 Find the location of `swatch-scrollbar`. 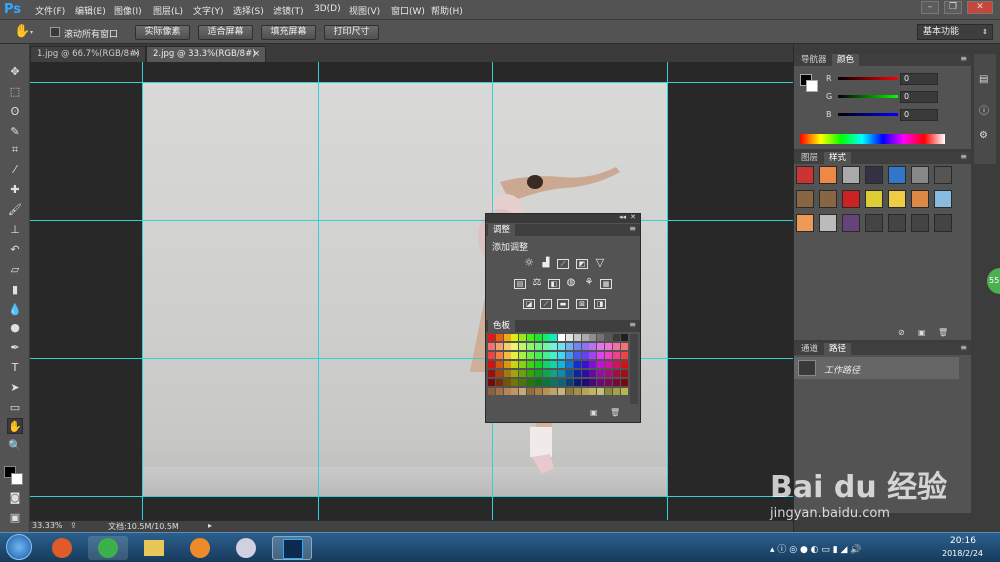

swatch-scrollbar is located at coordinates (634, 369).